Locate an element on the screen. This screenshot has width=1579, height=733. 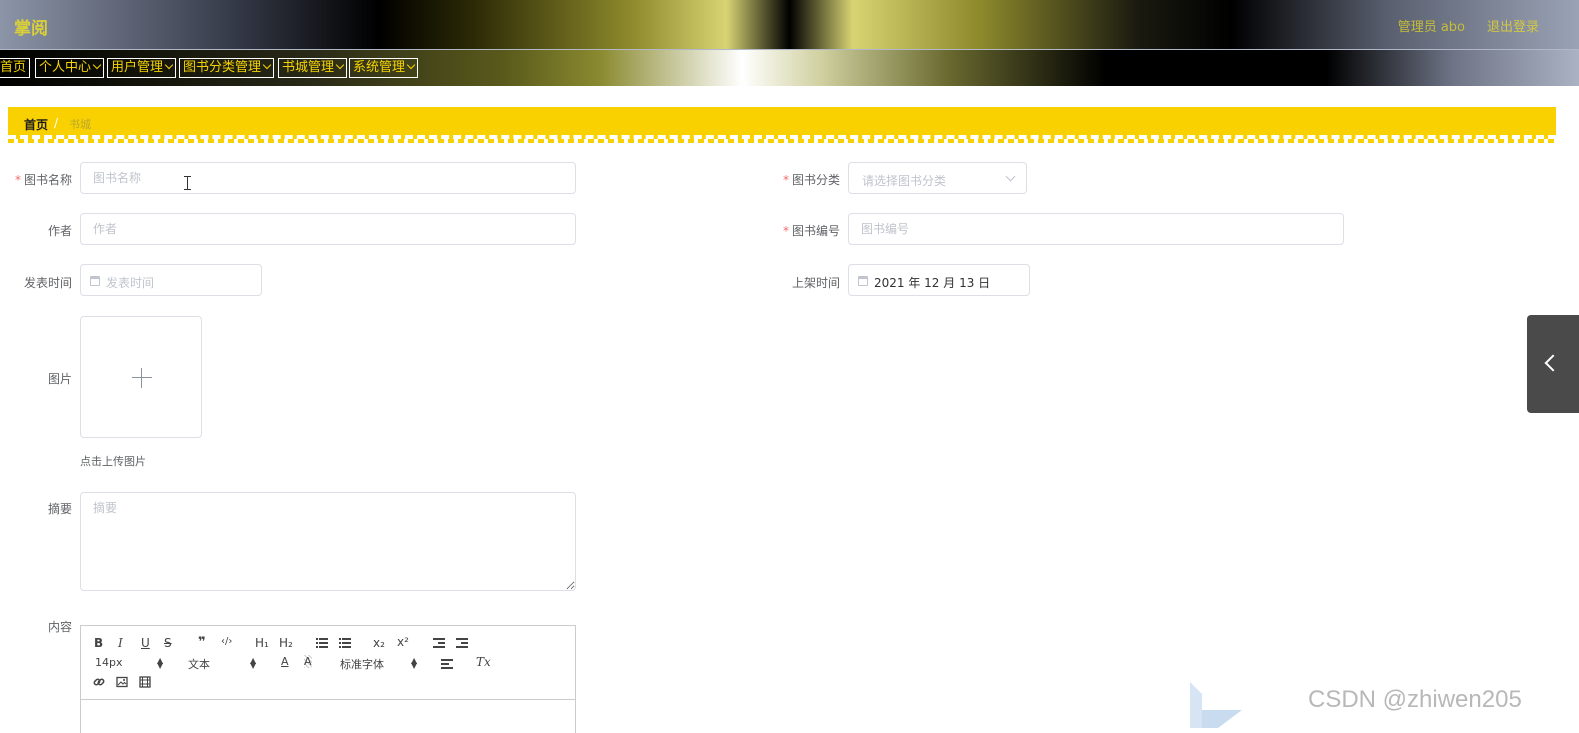
header-2-button: H₂ is located at coordinates (286, 643).